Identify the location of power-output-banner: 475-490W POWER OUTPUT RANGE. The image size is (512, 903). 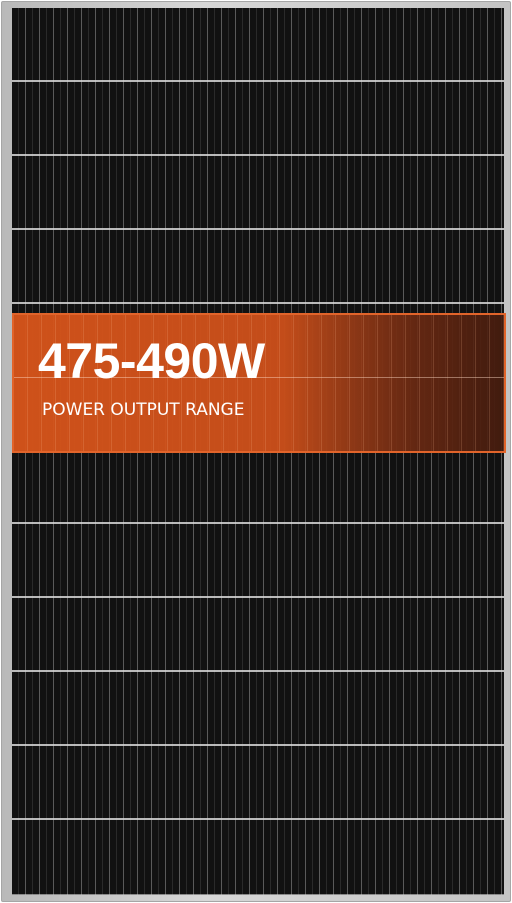
(259, 383).